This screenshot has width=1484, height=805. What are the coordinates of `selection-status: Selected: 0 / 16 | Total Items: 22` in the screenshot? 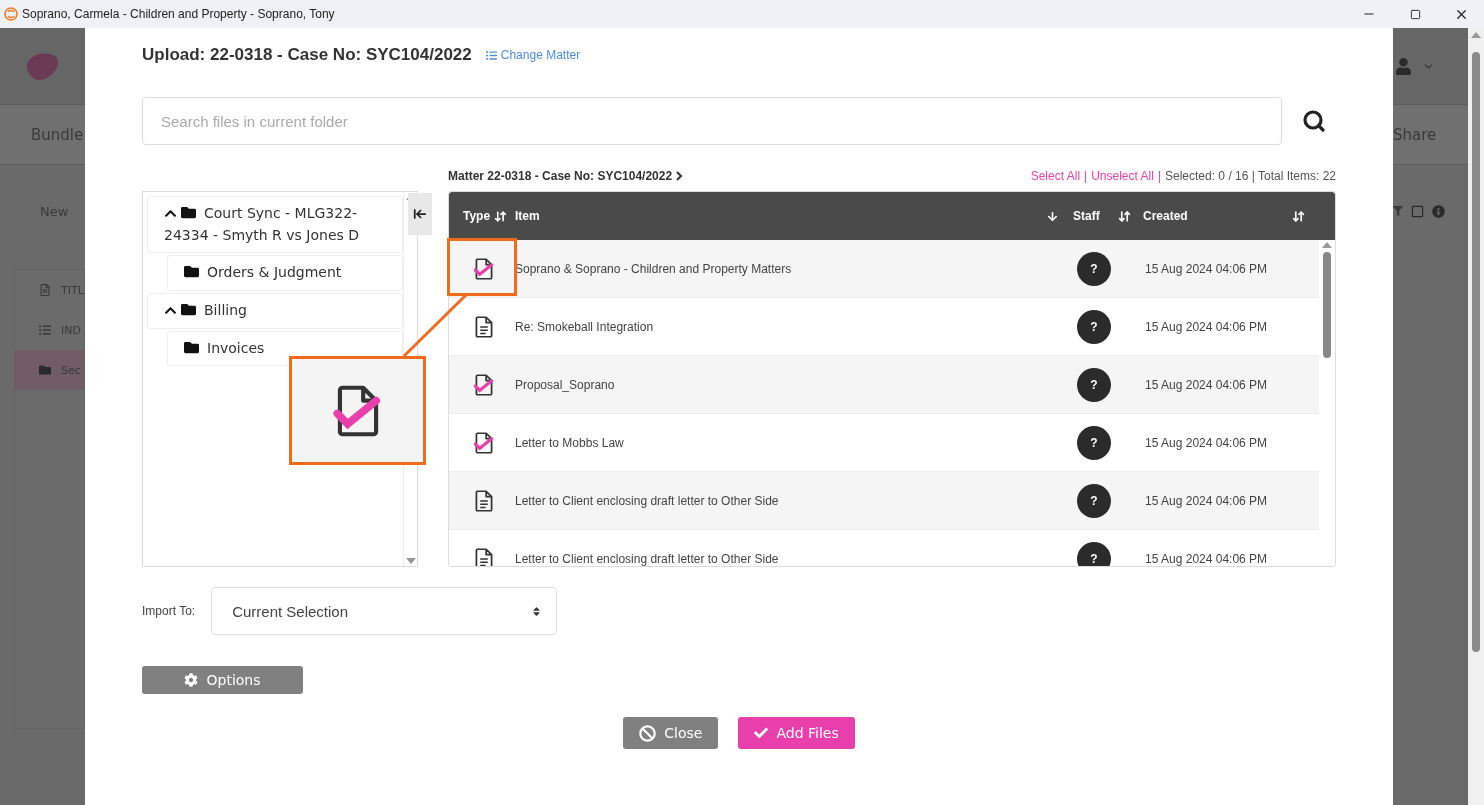 It's located at (1250, 176).